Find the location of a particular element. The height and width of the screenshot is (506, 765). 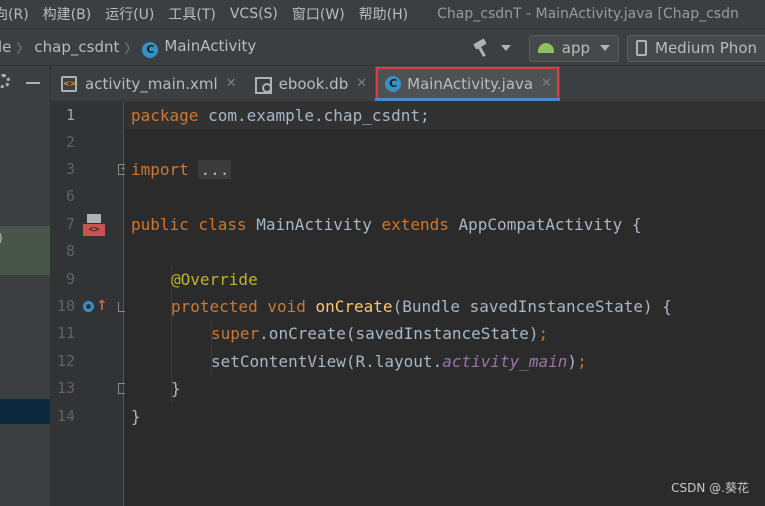

gear-icon is located at coordinates (5, 81).